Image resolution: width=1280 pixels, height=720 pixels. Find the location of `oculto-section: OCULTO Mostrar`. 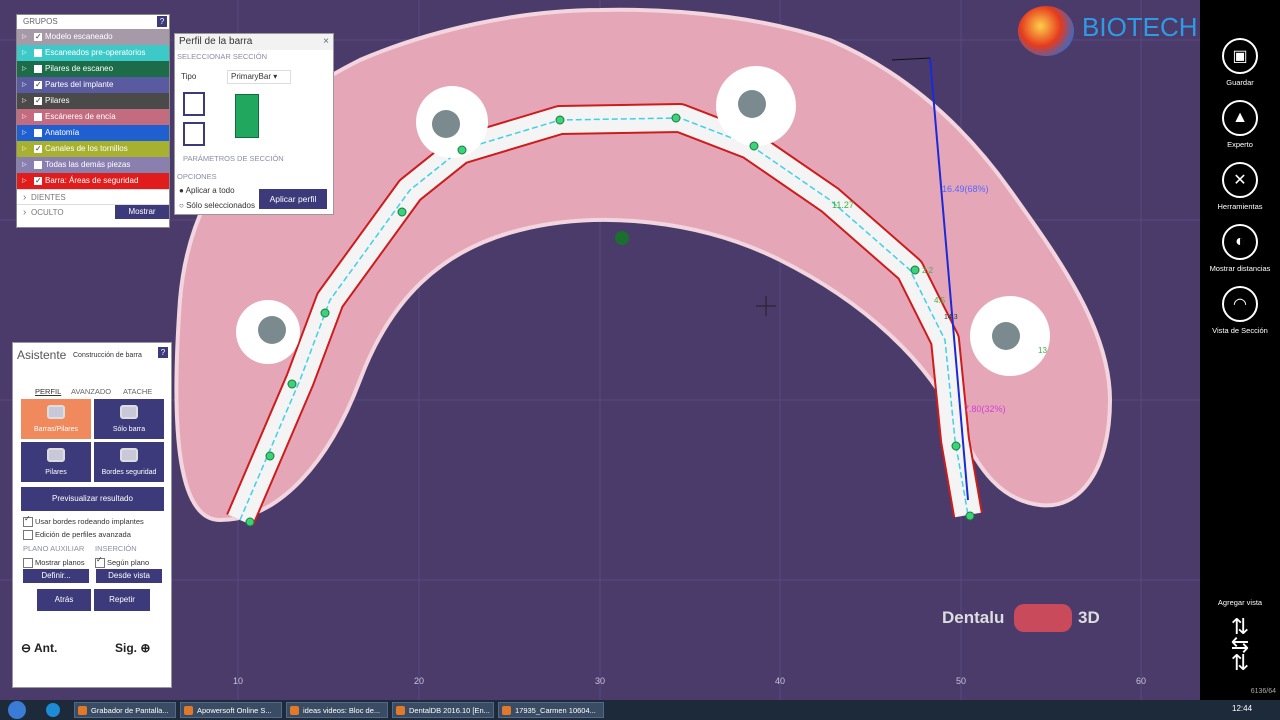

oculto-section: OCULTO Mostrar is located at coordinates (93, 212).